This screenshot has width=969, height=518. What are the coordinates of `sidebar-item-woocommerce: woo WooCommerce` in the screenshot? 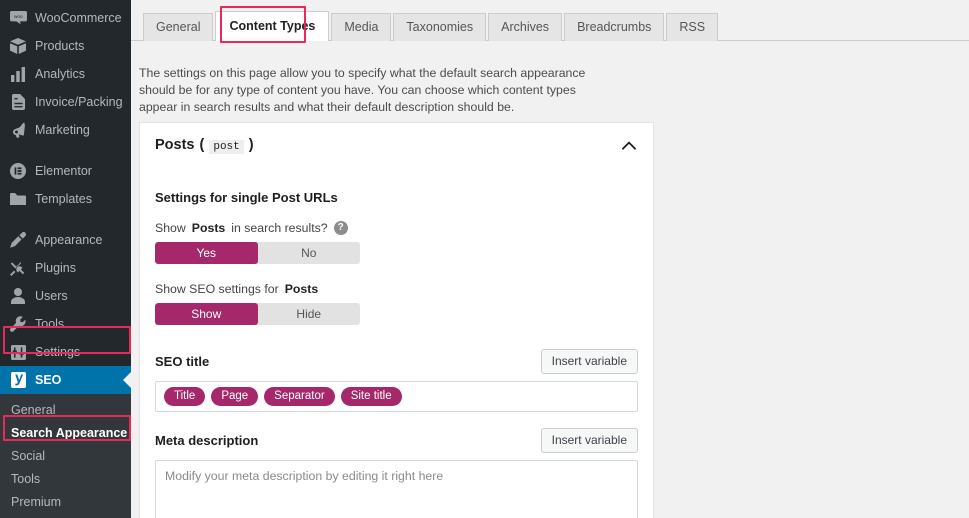 It's located at (65, 18).